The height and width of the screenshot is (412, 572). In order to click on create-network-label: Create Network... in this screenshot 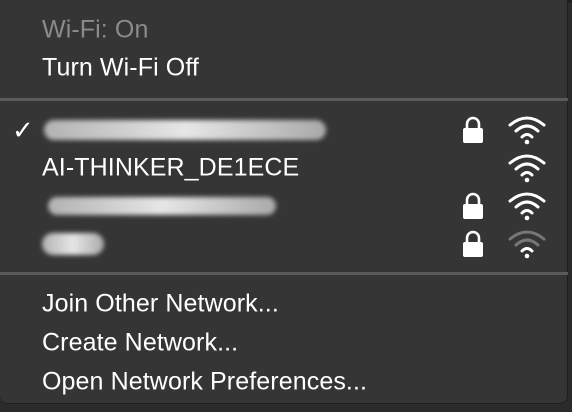, I will do `click(140, 342)`.